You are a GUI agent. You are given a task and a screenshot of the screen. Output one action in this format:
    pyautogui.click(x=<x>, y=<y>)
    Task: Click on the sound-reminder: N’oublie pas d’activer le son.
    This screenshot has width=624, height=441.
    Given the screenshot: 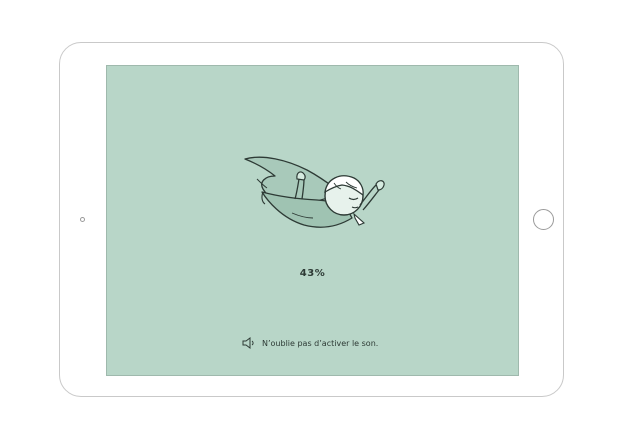 What is the action you would take?
    pyautogui.click(x=310, y=343)
    